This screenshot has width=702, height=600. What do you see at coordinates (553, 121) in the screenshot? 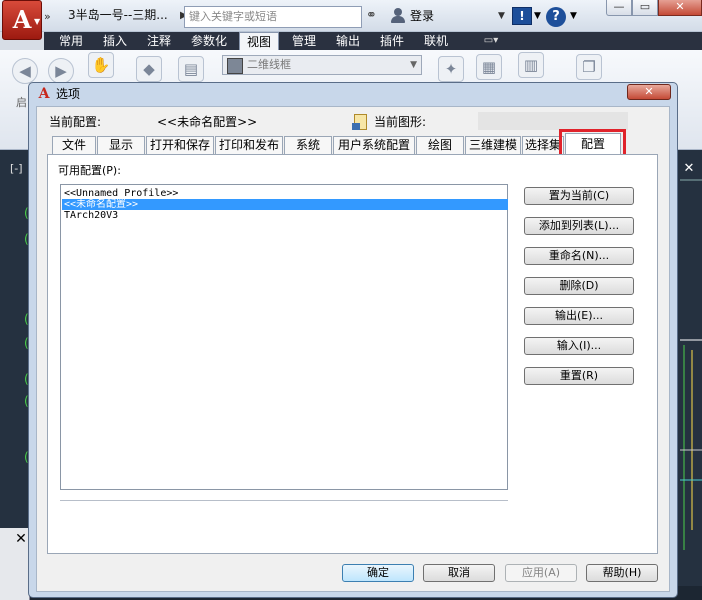
I see `current-drawing-value` at bounding box center [553, 121].